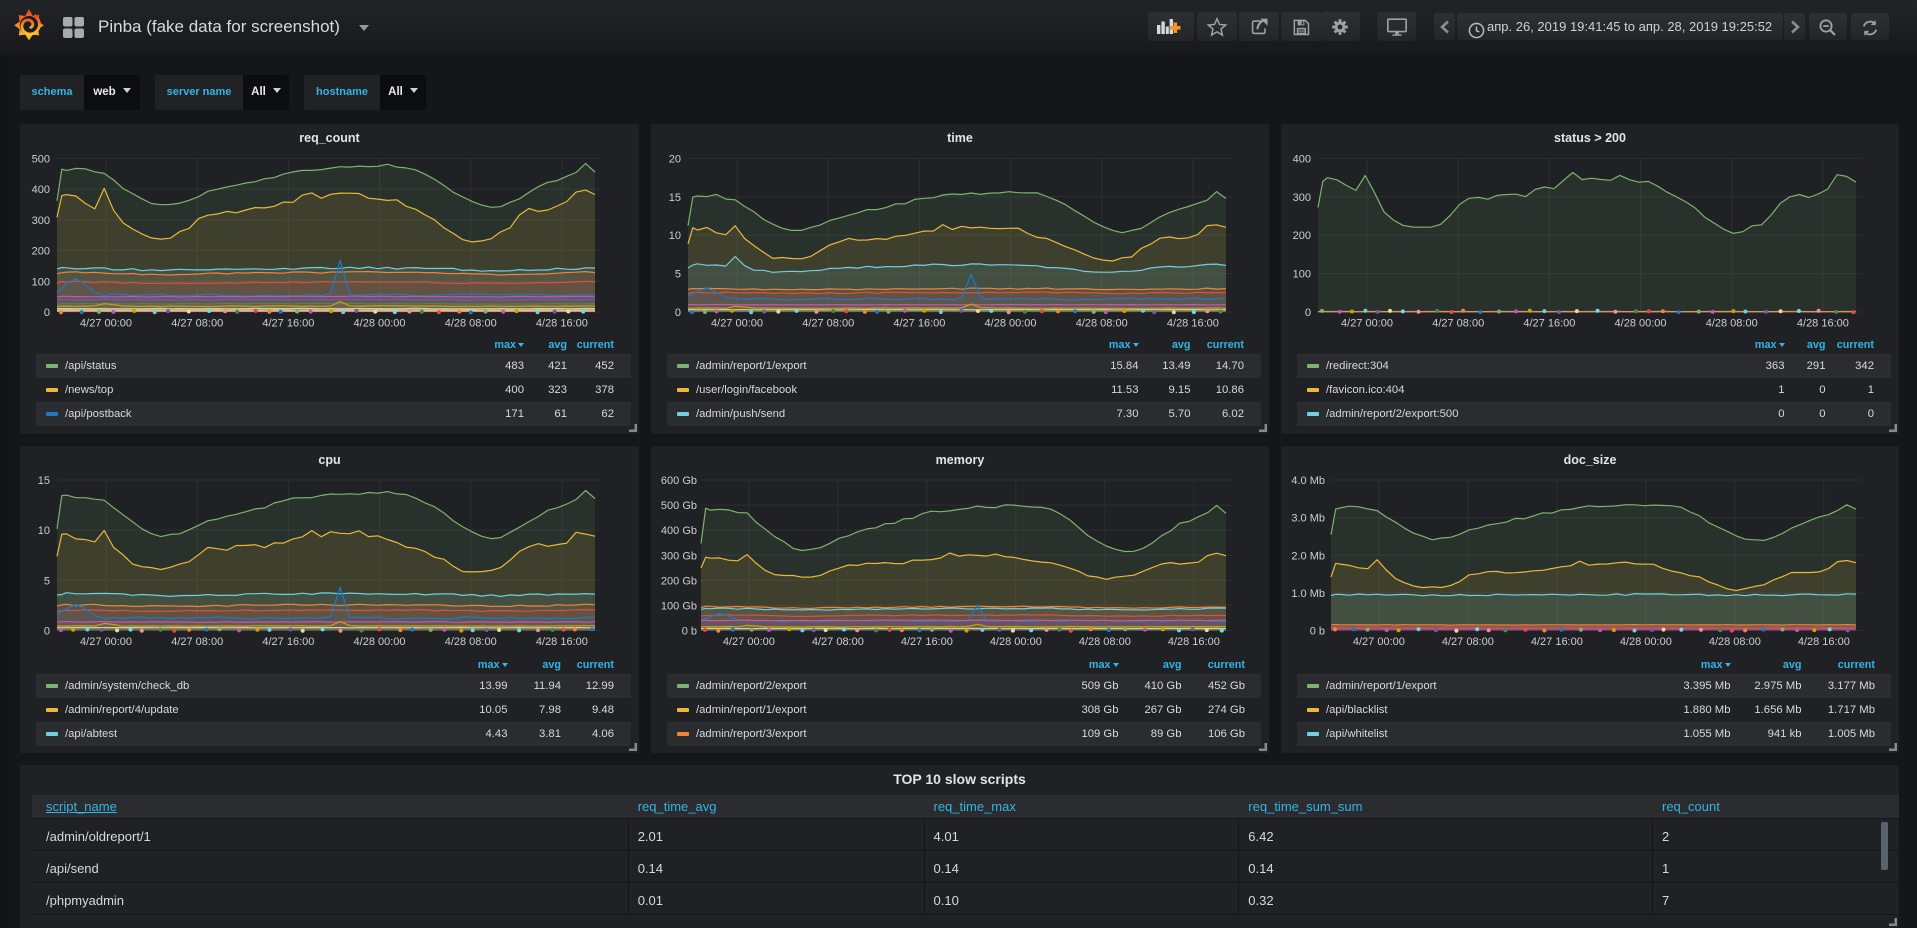  I want to click on svg-text: 100 Gb, so click(679, 606).